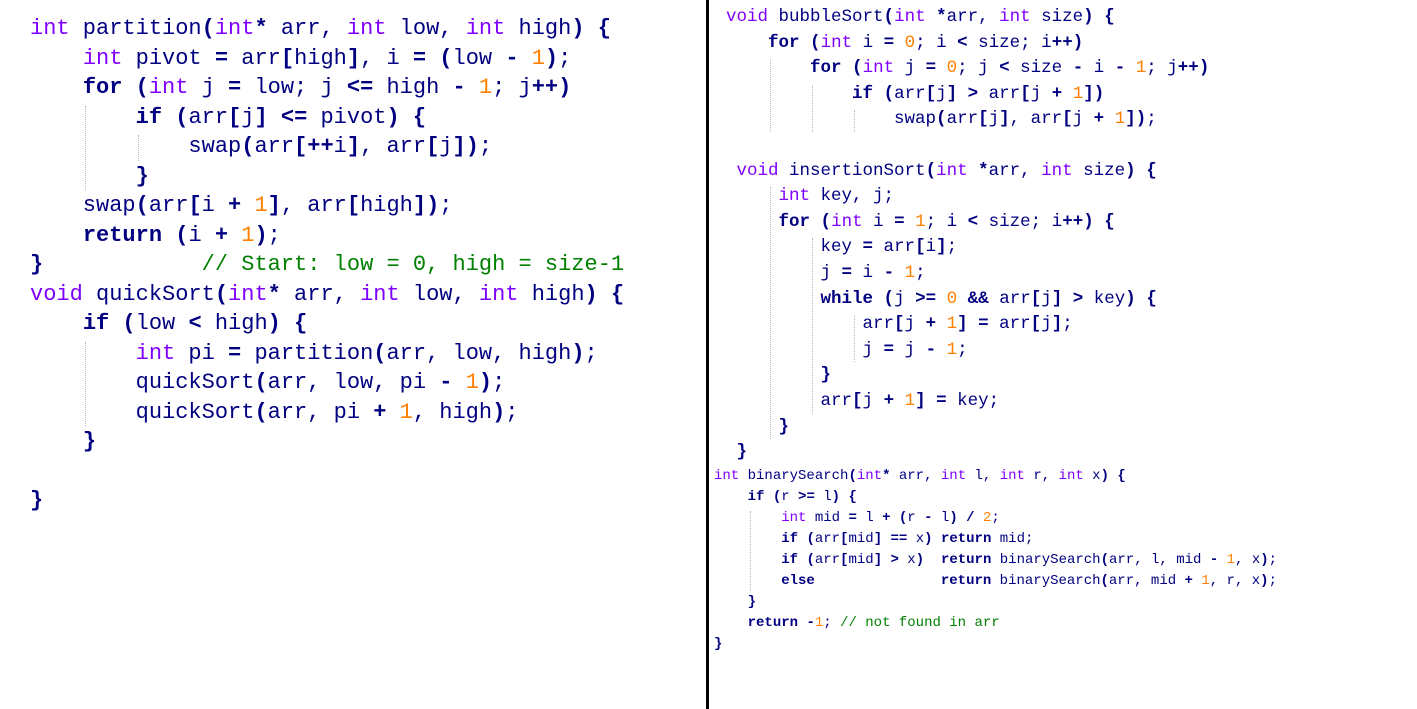 The height and width of the screenshot is (709, 1417). Describe the element at coordinates (268, 382) in the screenshot. I see `code-line: quickSort(arr, low, pi - 1);` at that location.